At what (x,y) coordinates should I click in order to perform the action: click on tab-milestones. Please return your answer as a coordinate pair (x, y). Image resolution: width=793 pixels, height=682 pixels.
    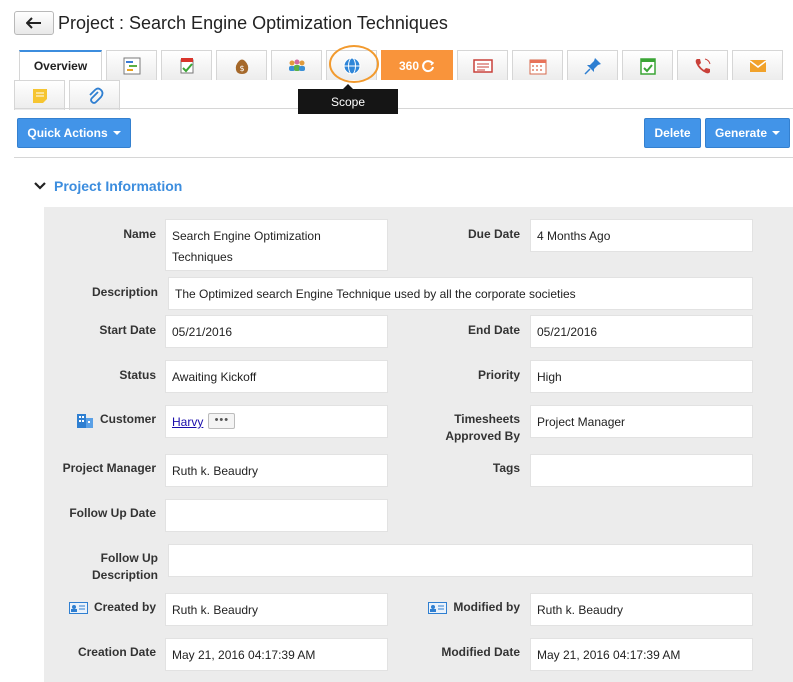
    Looking at the image, I should click on (186, 65).